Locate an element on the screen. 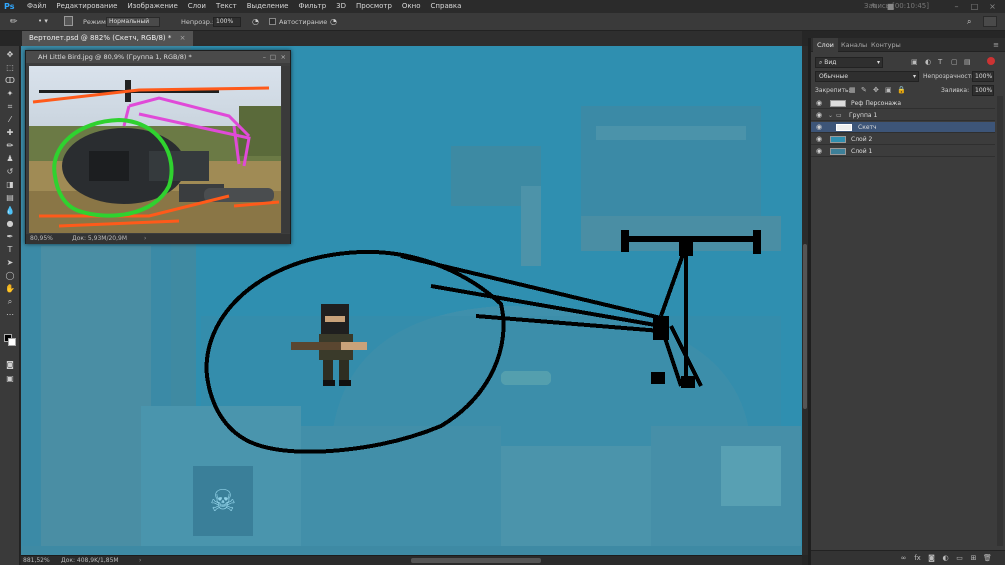 The width and height of the screenshot is (1005, 565). dodge-tool-icon: ● is located at coordinates (10, 224).